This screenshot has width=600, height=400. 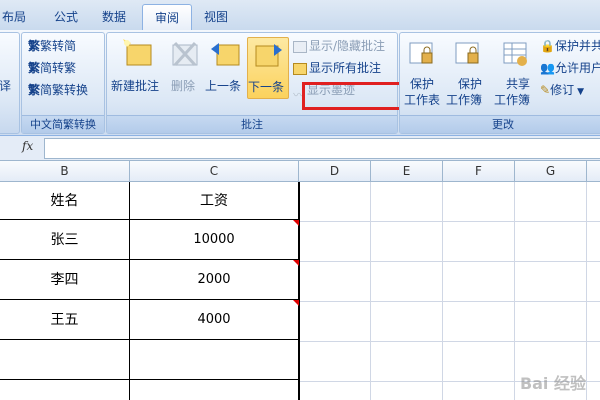 I want to click on table-cell-name: 张三, so click(x=65, y=240).